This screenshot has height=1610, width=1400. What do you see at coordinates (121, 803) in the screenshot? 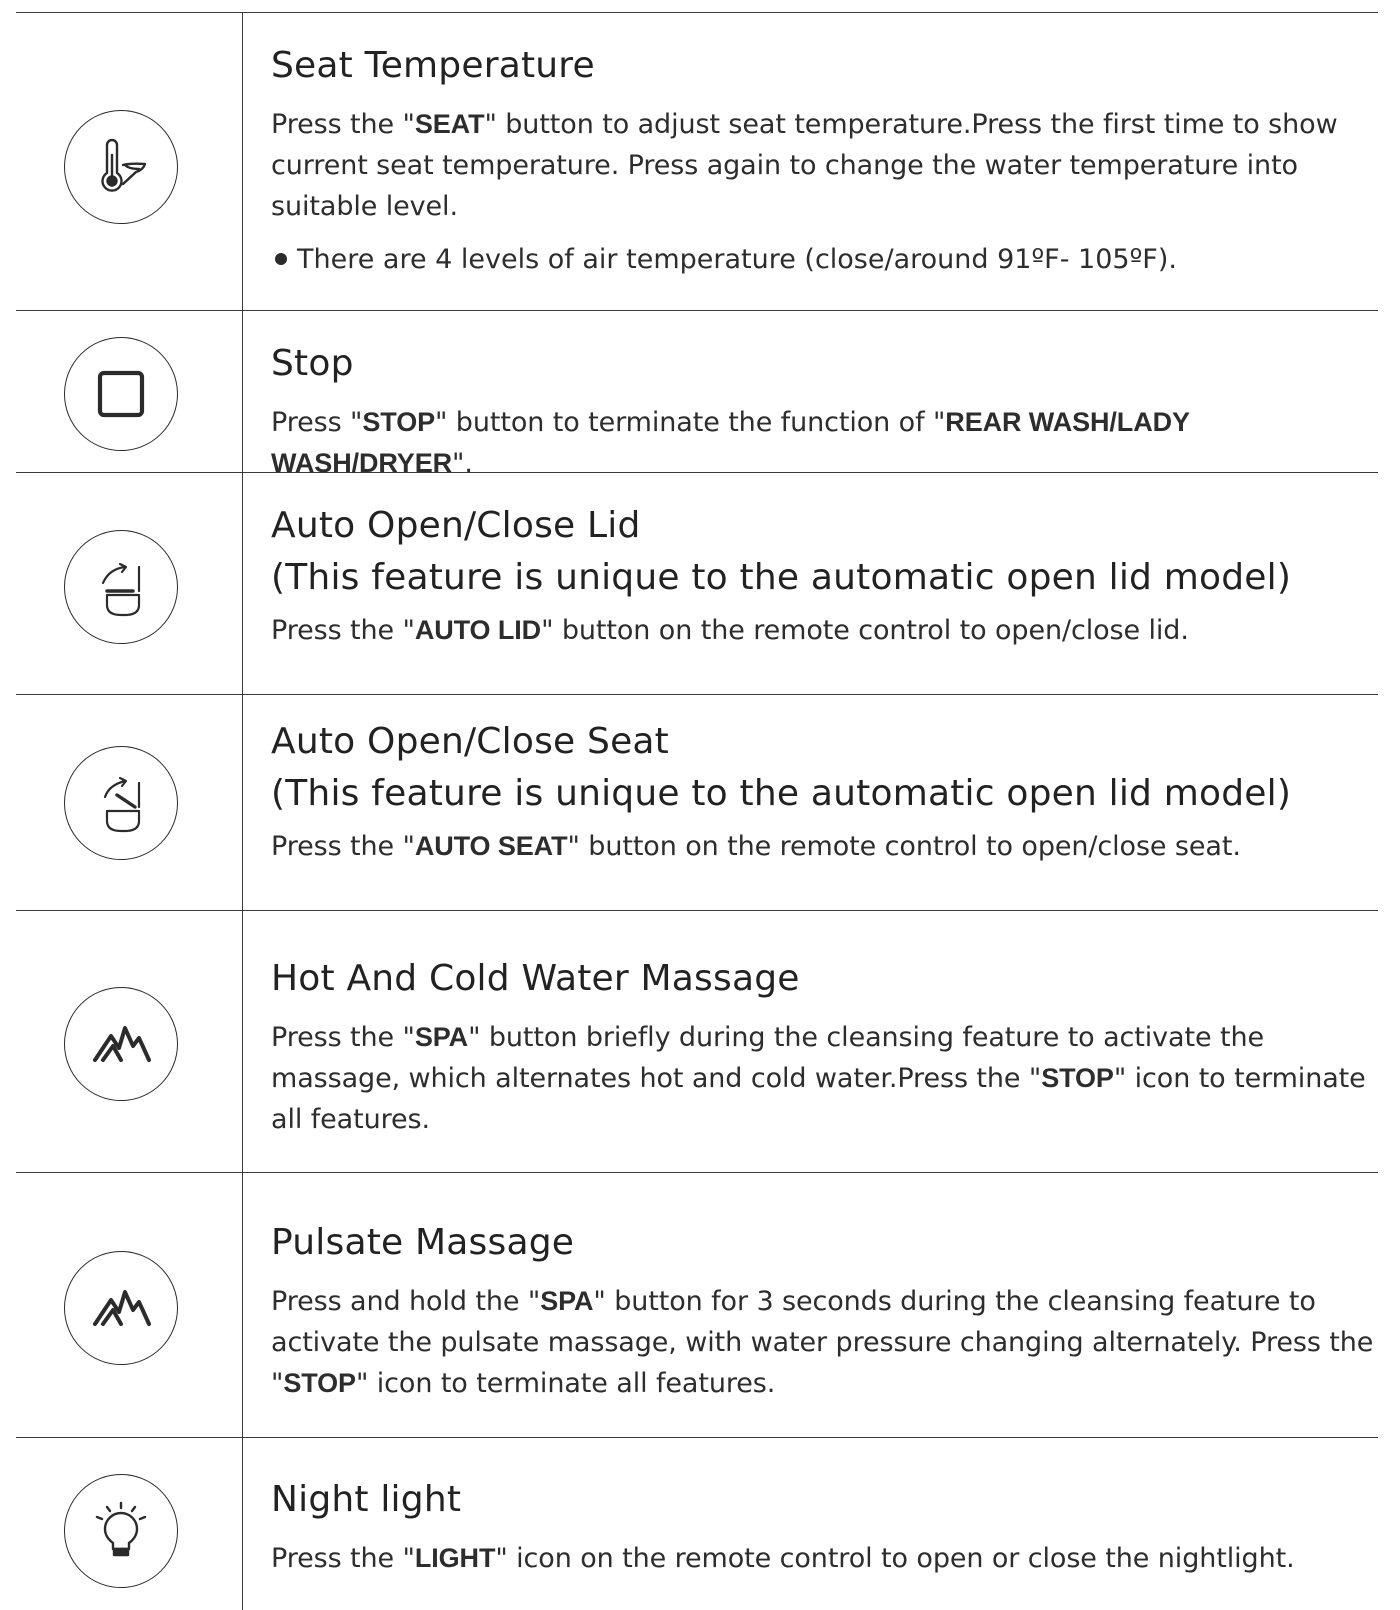
I see `auto-seat-icon` at bounding box center [121, 803].